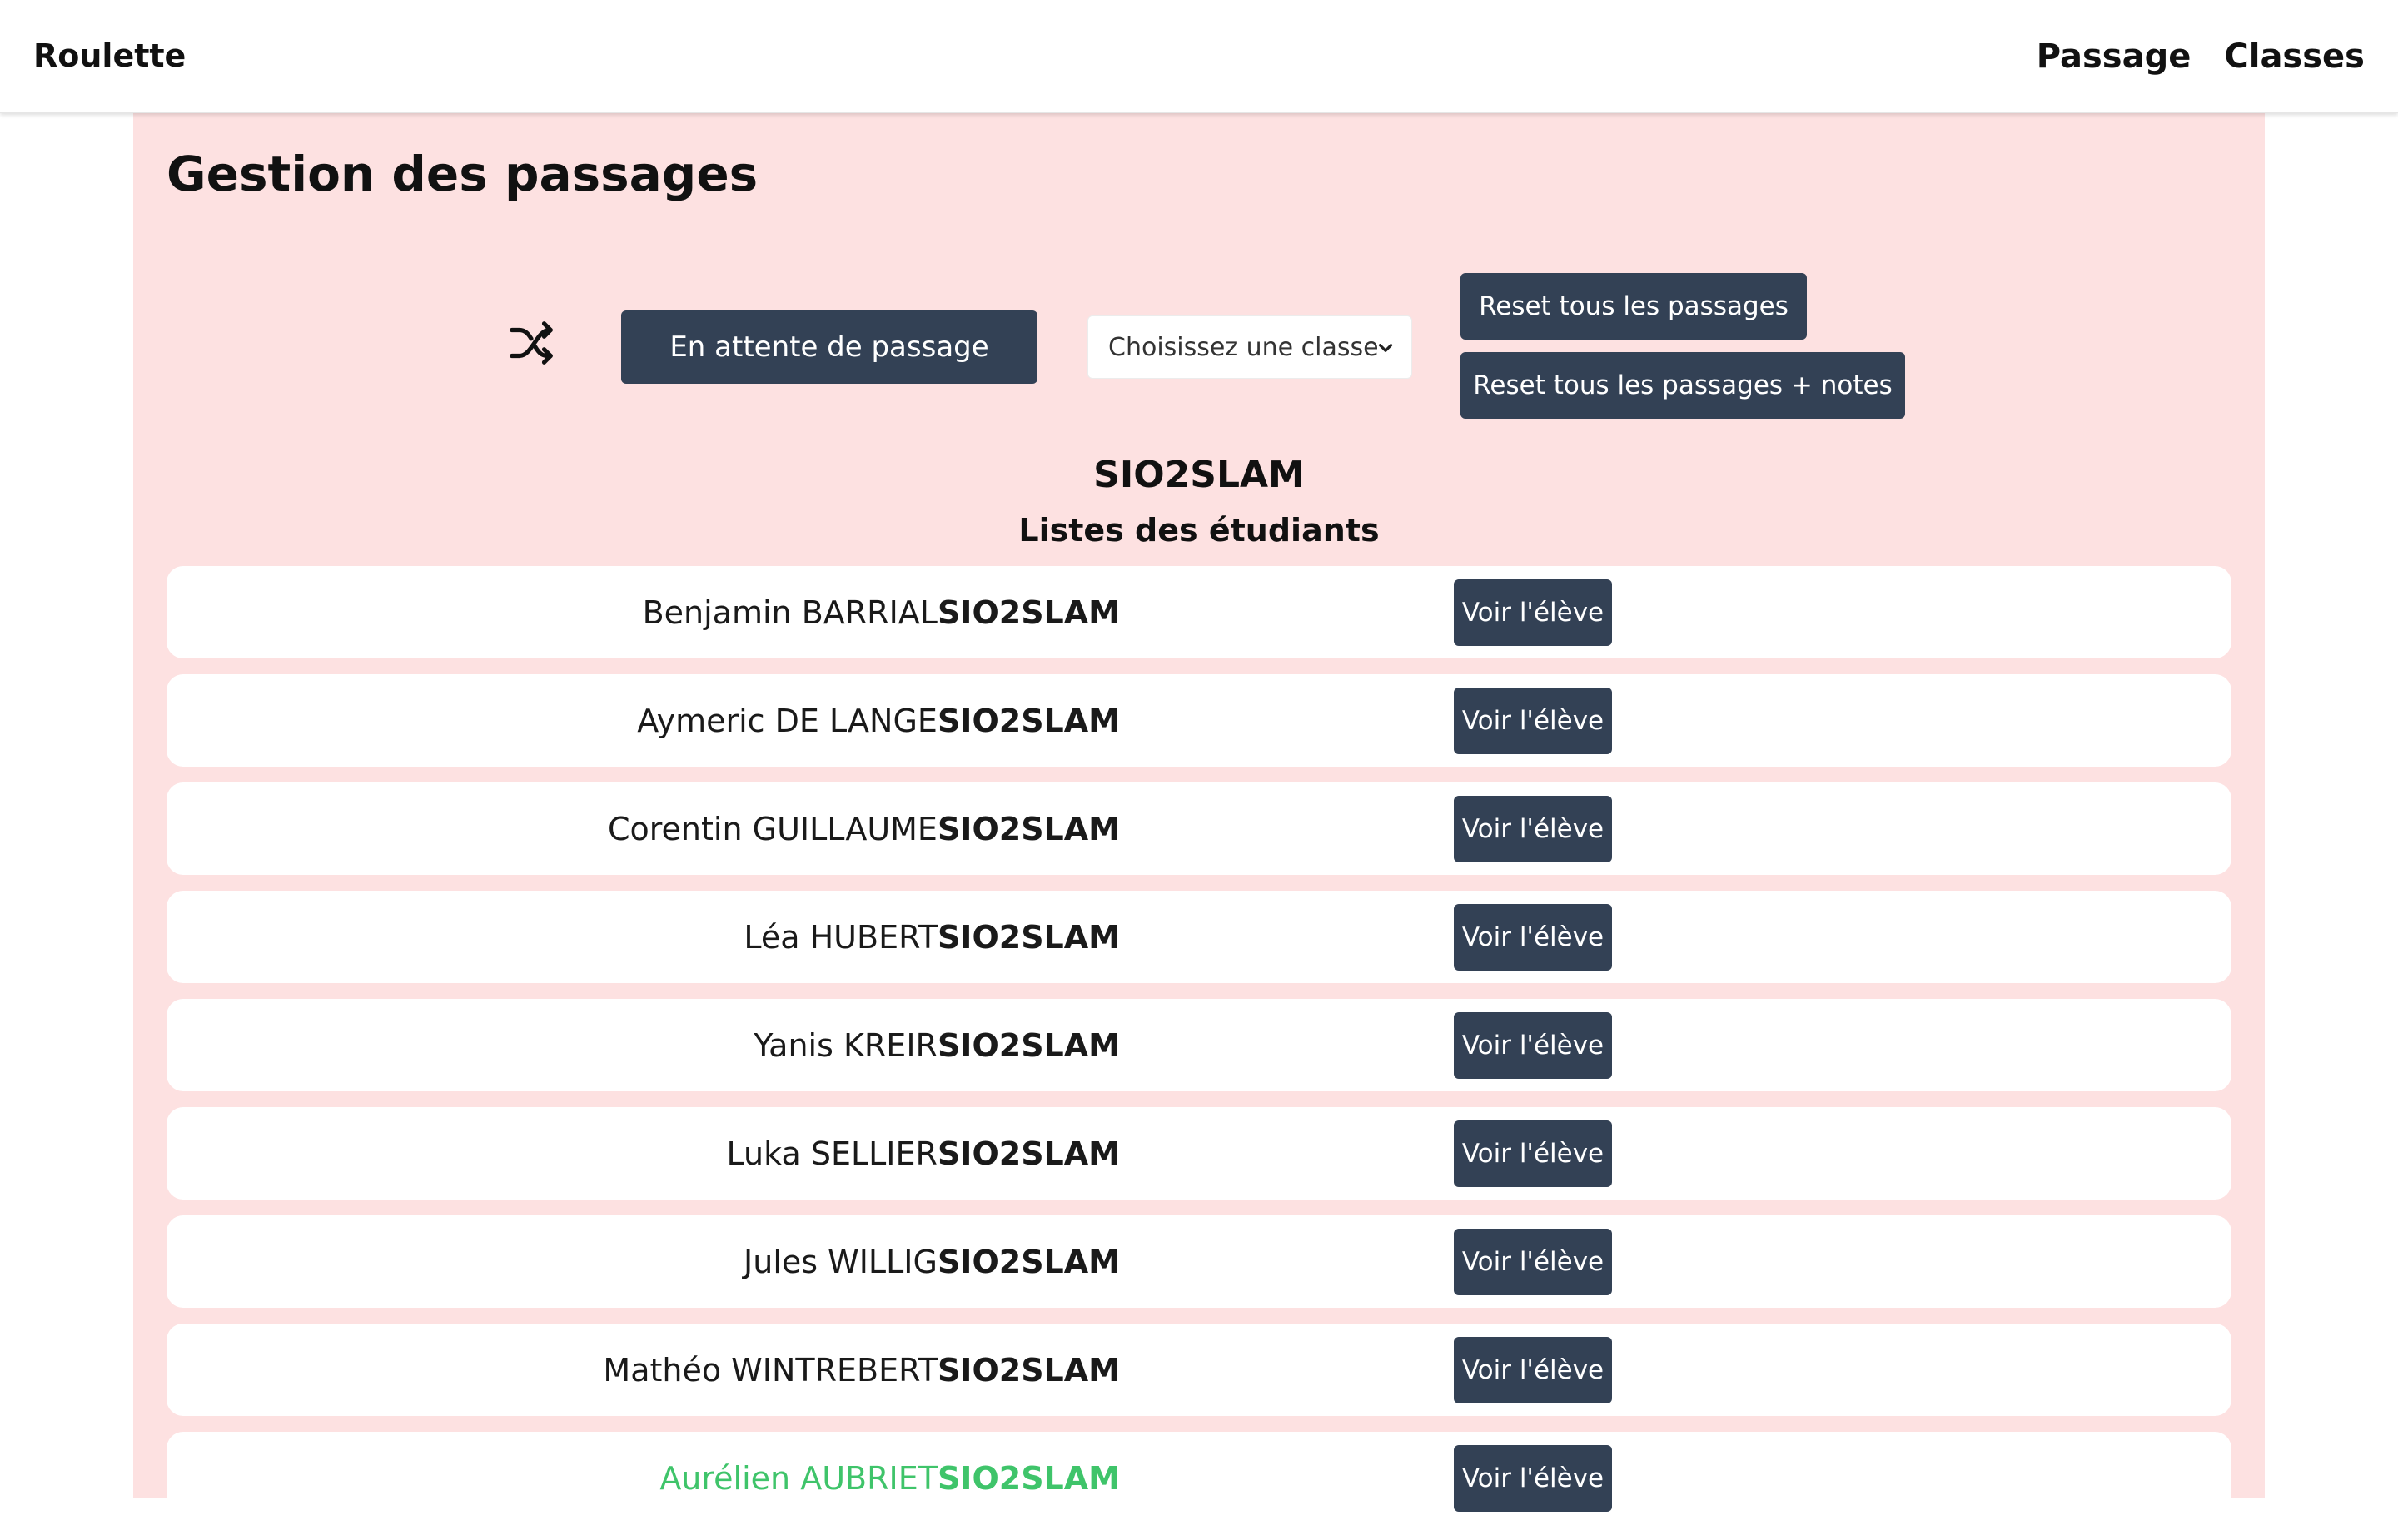 The height and width of the screenshot is (1540, 2398). Describe the element at coordinates (2201, 56) in the screenshot. I see `nav-links: Passage Classes` at that location.